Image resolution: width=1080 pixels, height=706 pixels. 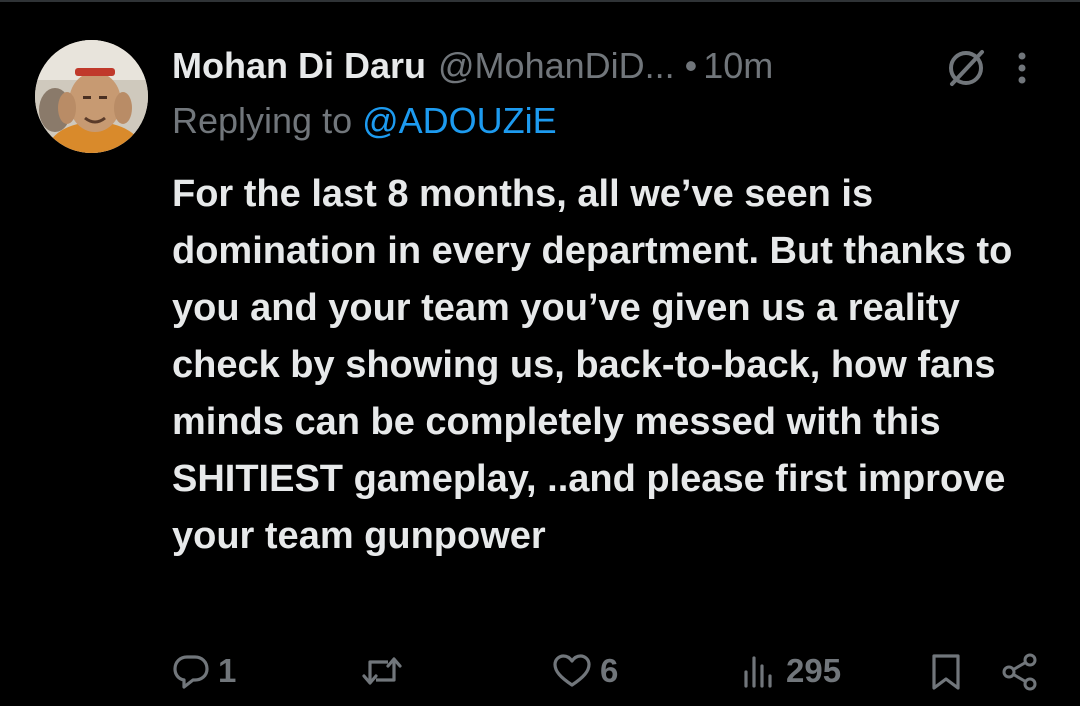 I want to click on repost-icon, so click(x=382, y=671).